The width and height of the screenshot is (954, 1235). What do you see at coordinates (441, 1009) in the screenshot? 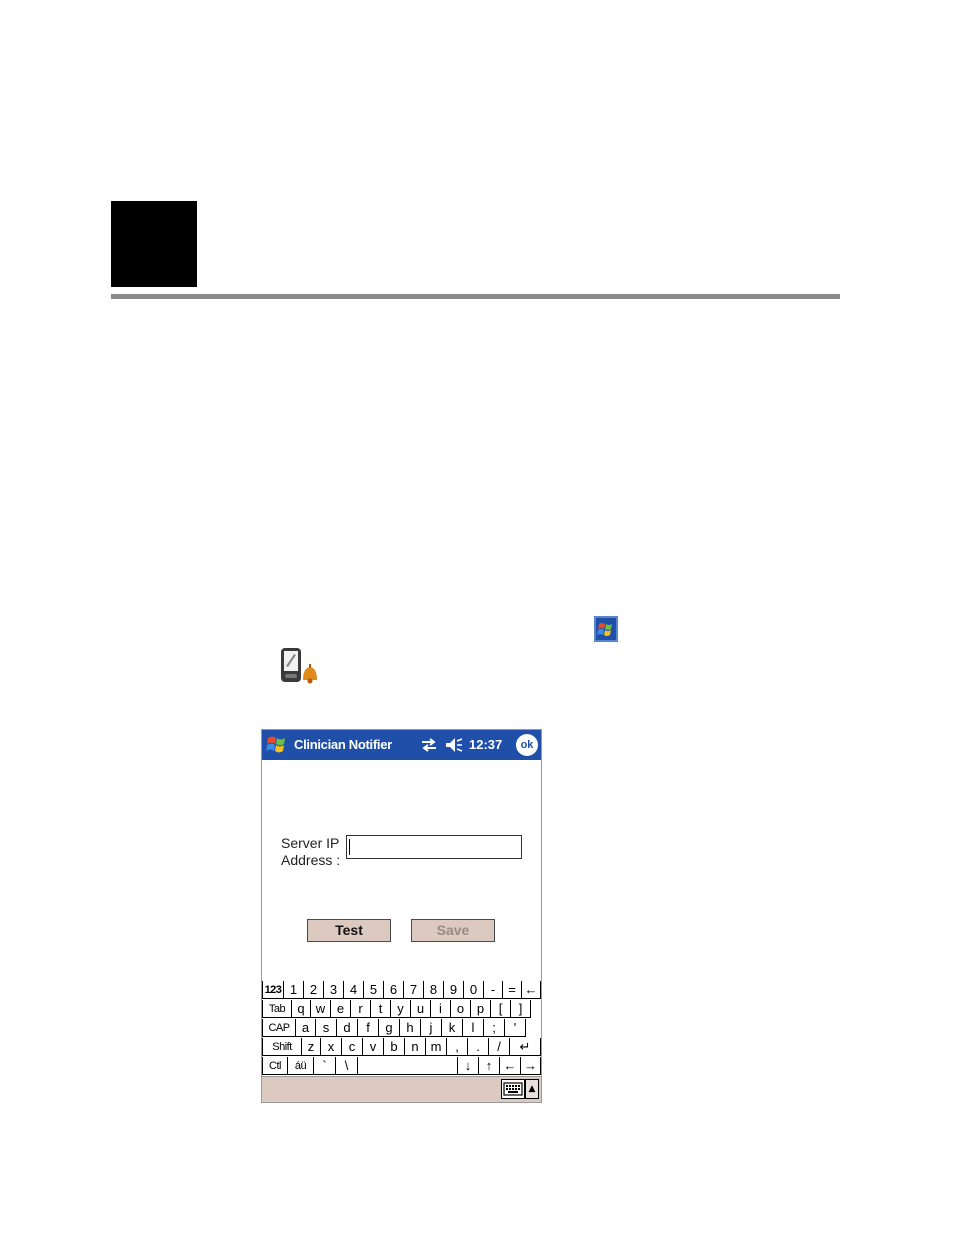
I see `key-i: i` at bounding box center [441, 1009].